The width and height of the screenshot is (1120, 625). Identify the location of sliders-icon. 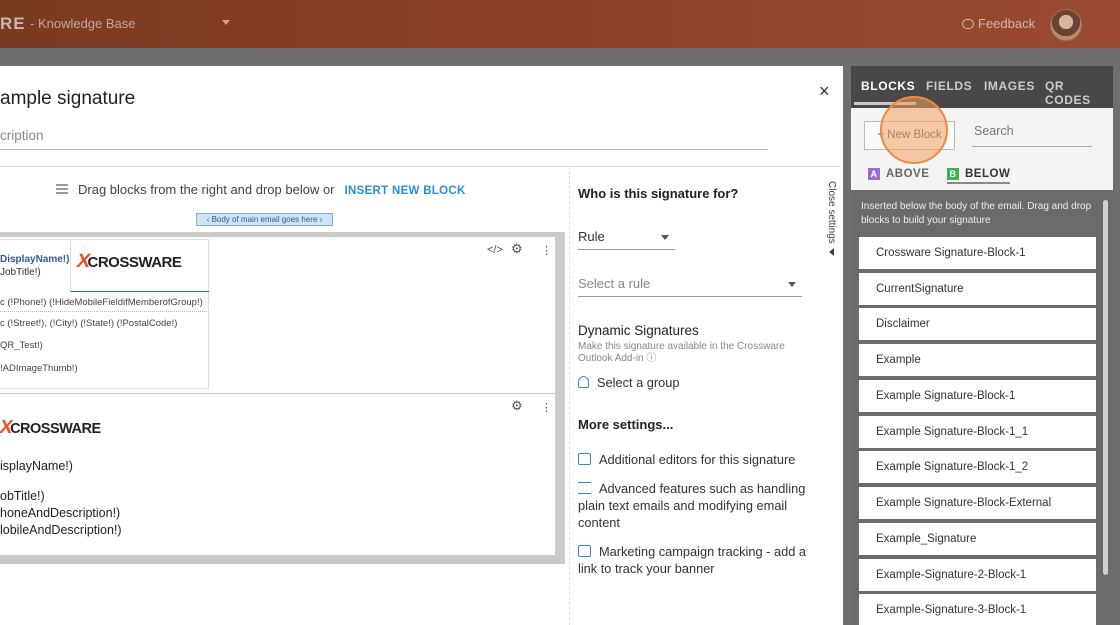
(584, 488).